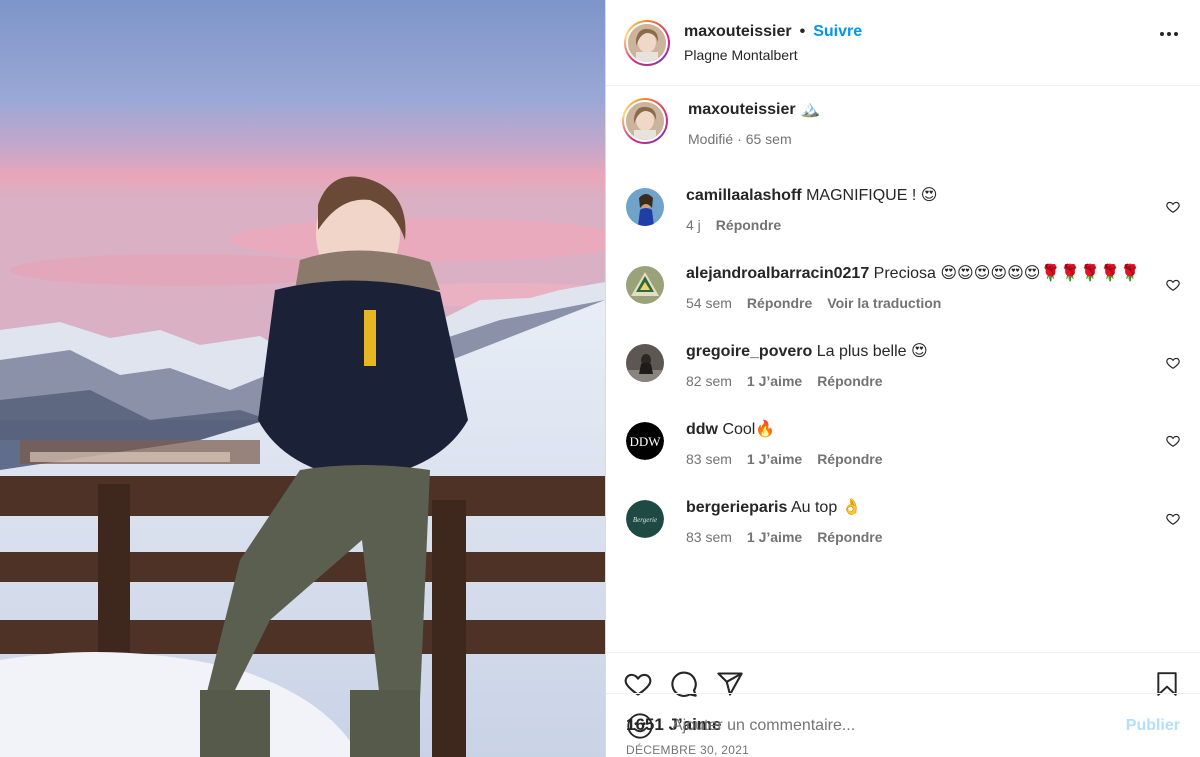  I want to click on comment-avatar: Bergerie, so click(645, 519).